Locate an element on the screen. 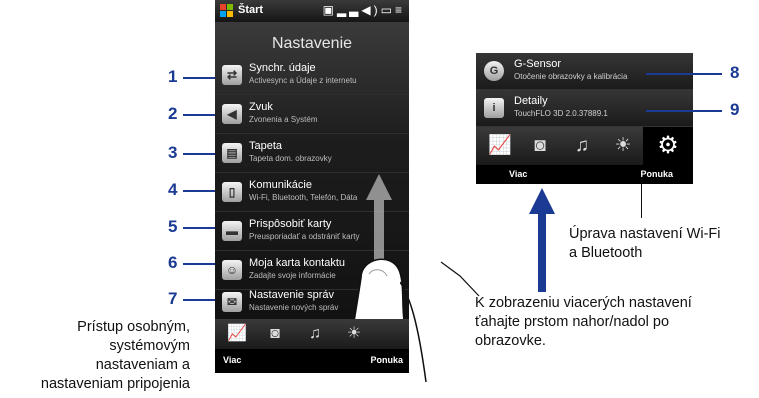 This screenshot has width=759, height=398. caption-line: systémovým is located at coordinates (149, 346).